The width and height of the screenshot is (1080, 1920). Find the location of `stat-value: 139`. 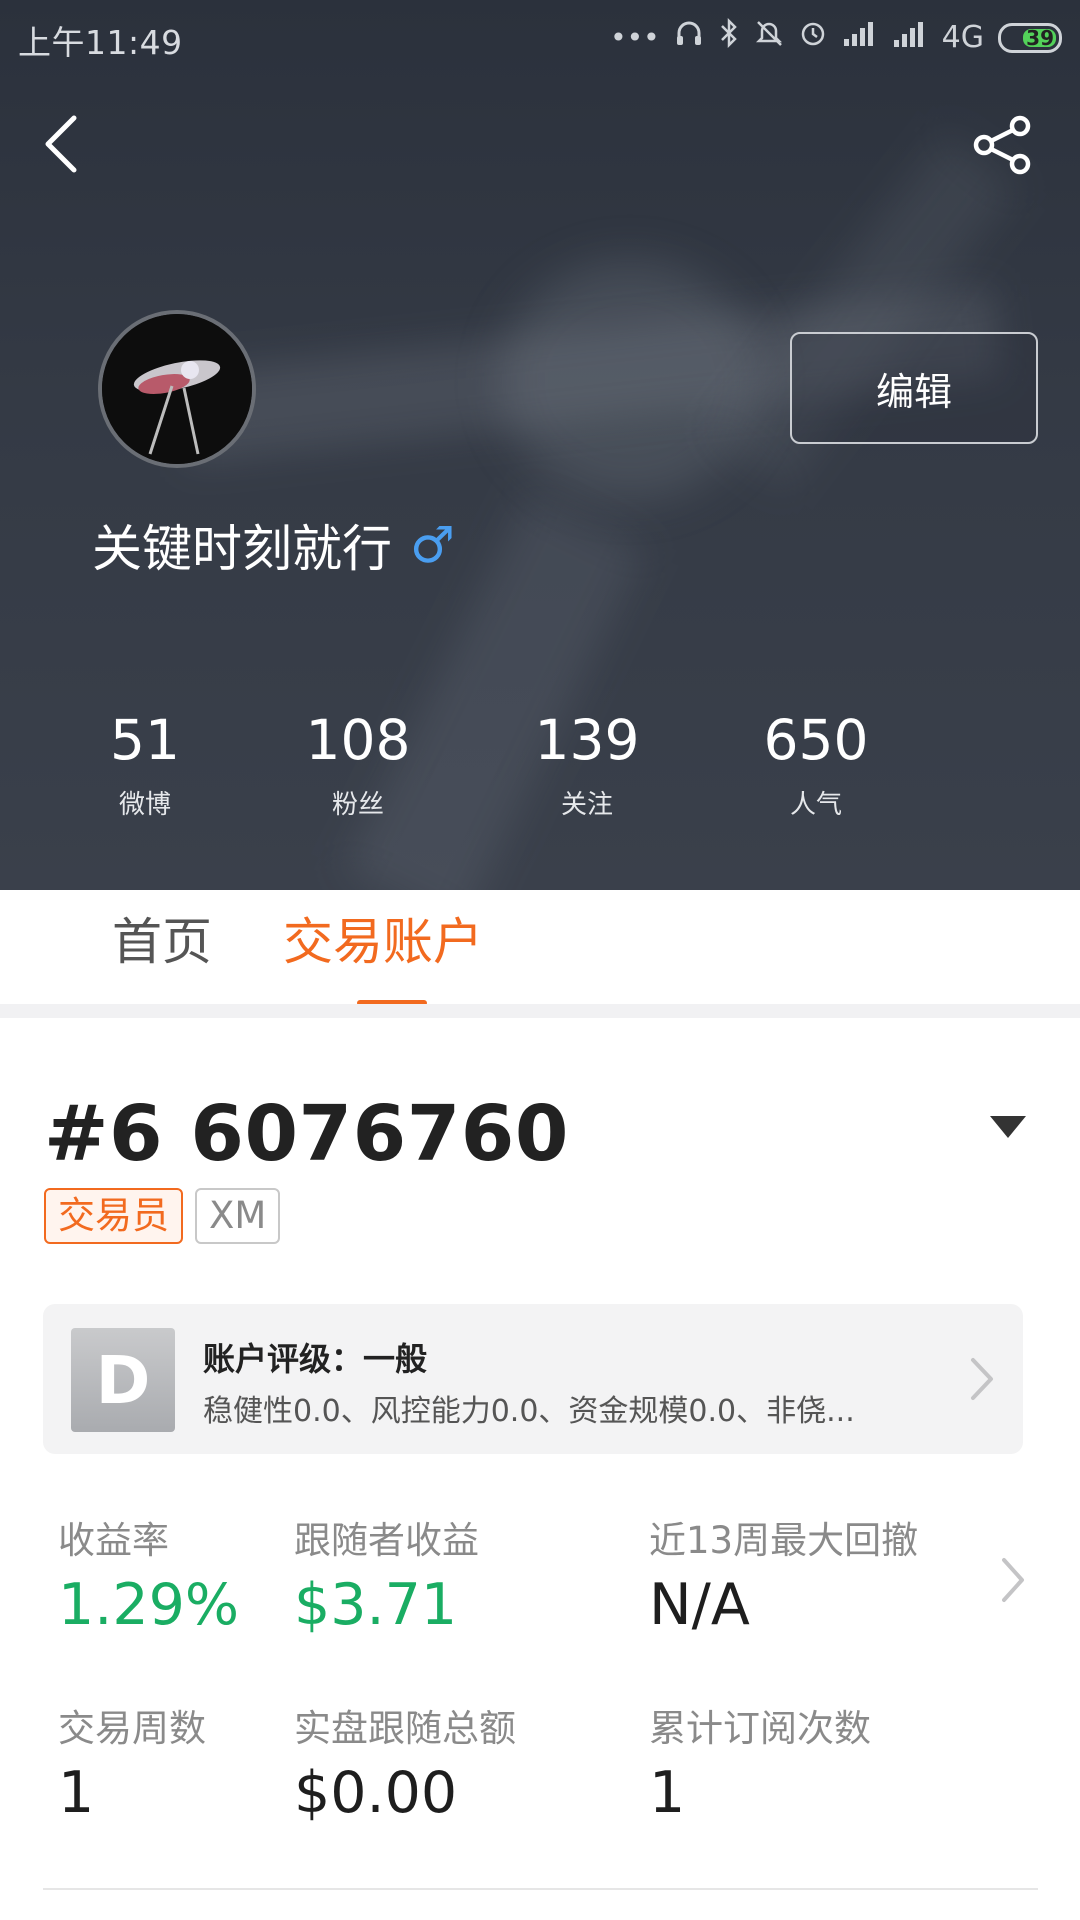

stat-value: 139 is located at coordinates (587, 740).